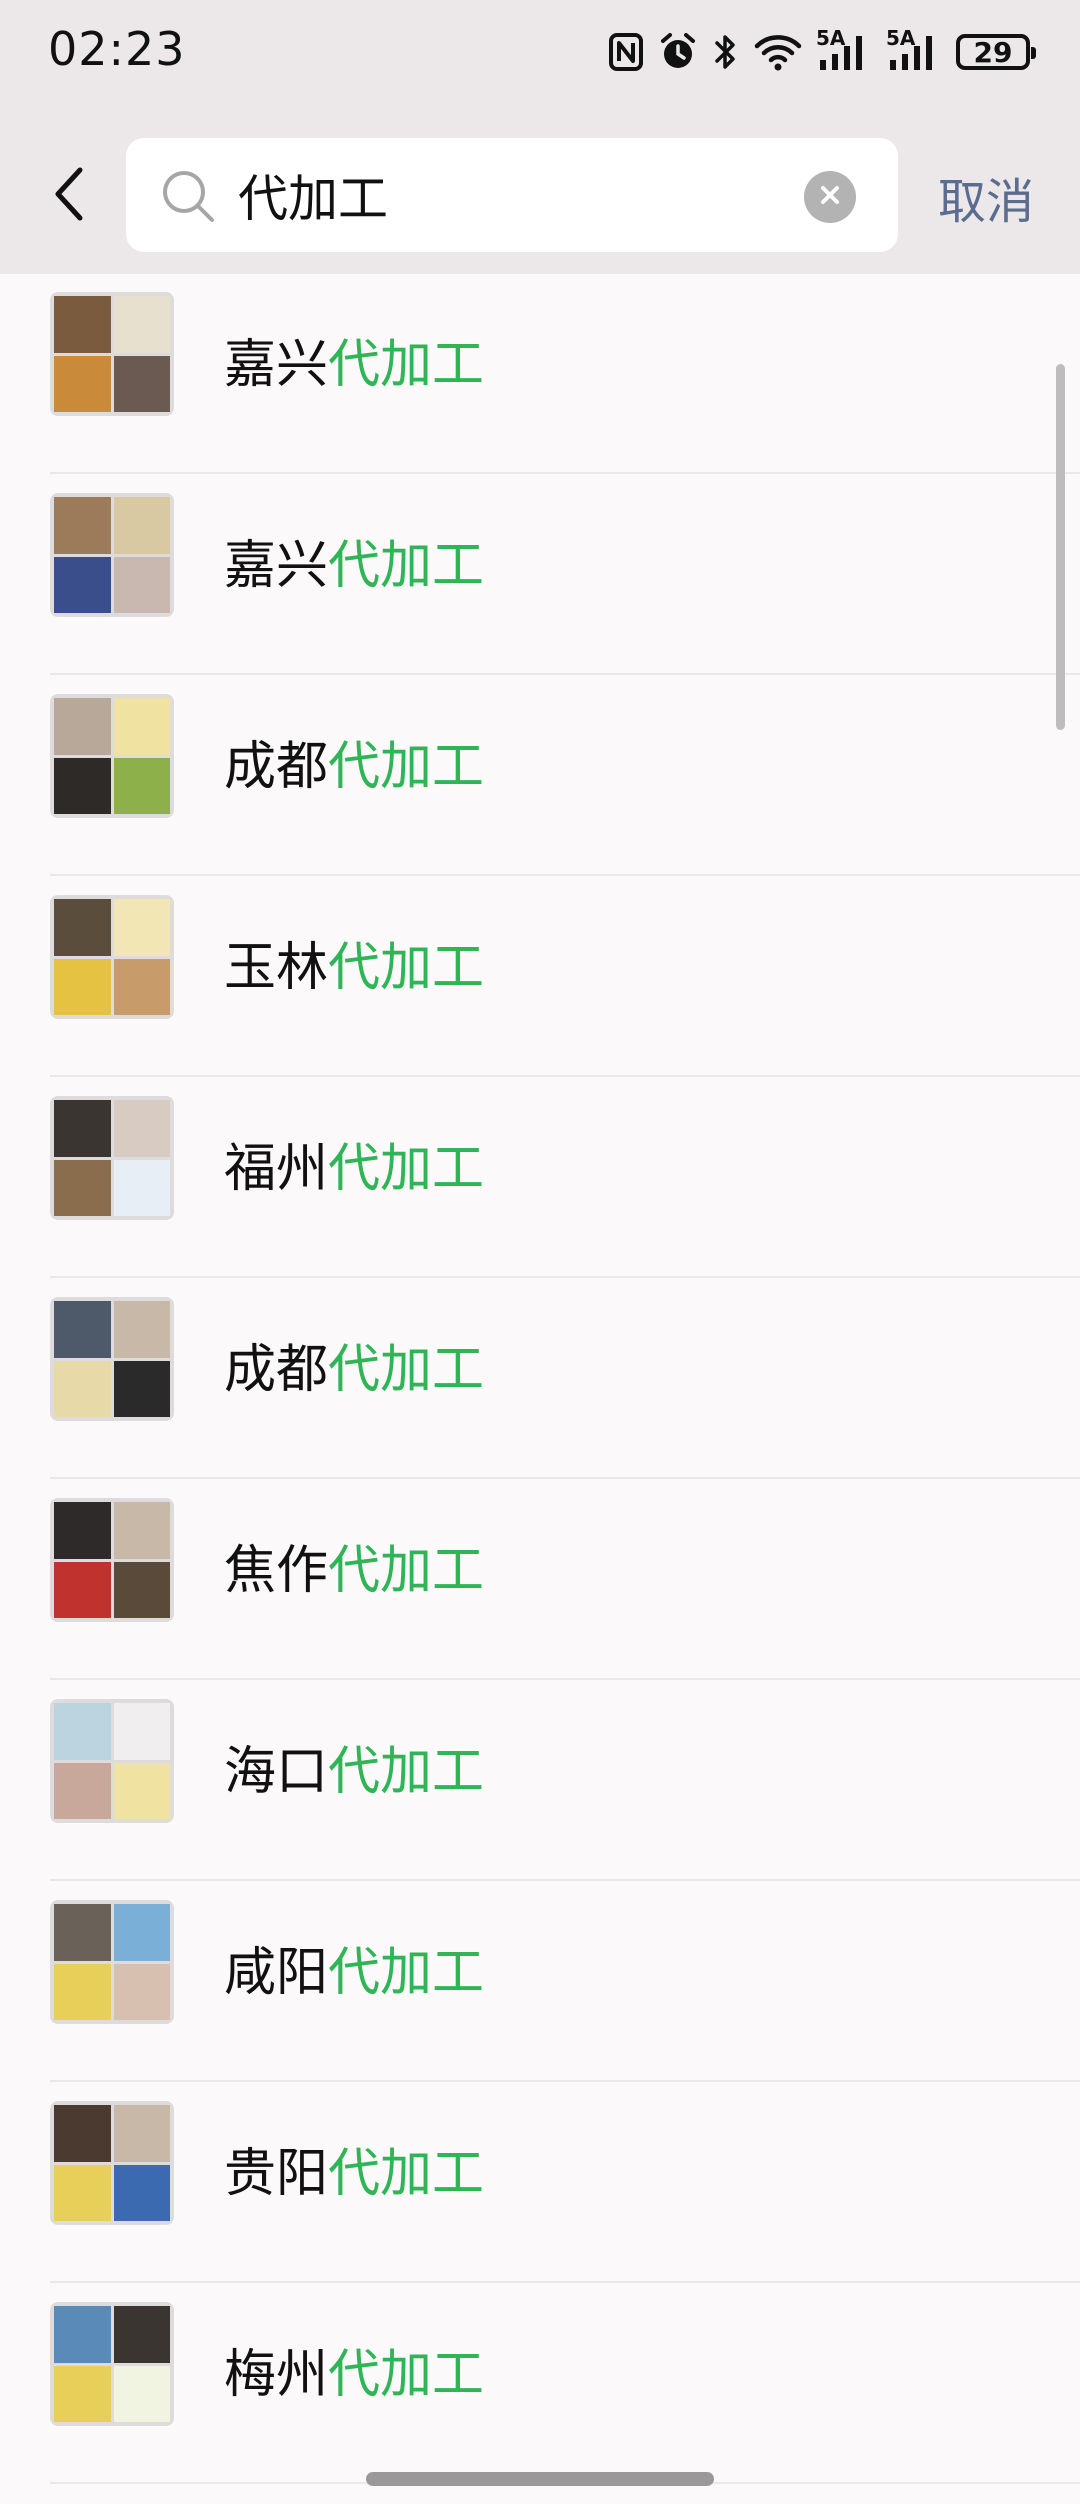 The width and height of the screenshot is (1080, 2504). What do you see at coordinates (540, 2183) in the screenshot?
I see `result-row: 贵阳代加工` at bounding box center [540, 2183].